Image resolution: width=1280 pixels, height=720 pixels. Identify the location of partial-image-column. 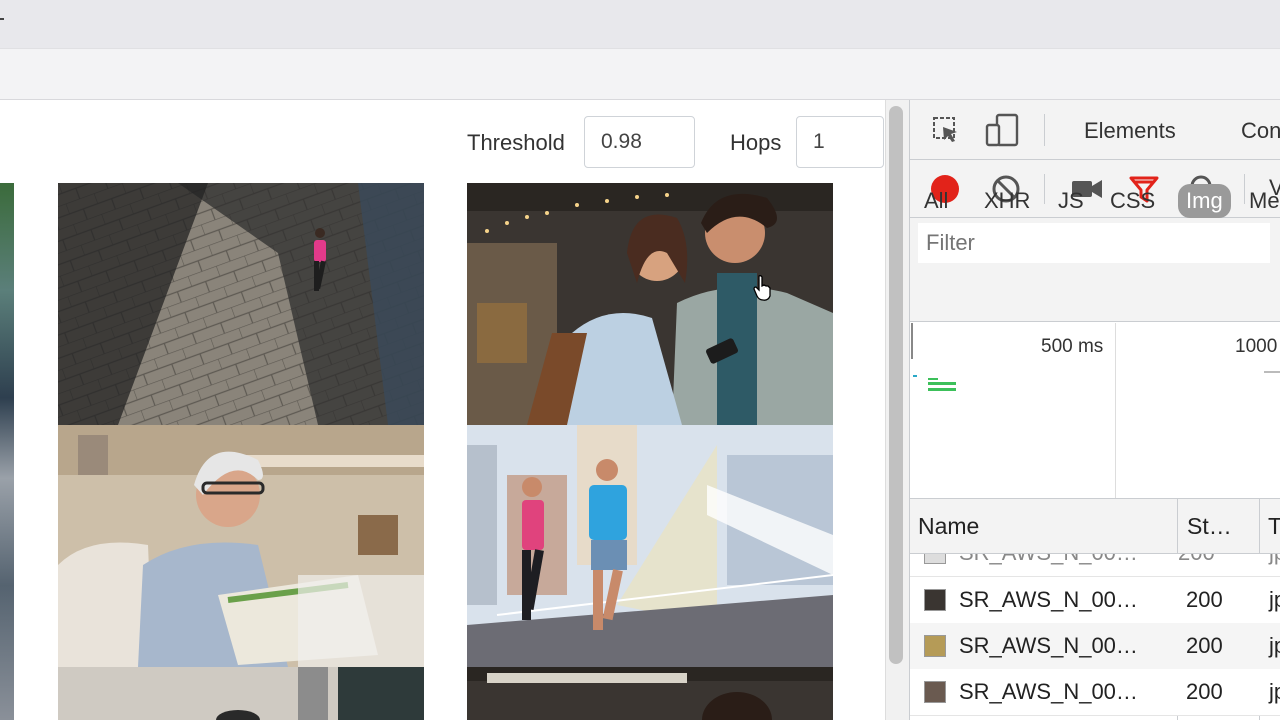
(7, 451).